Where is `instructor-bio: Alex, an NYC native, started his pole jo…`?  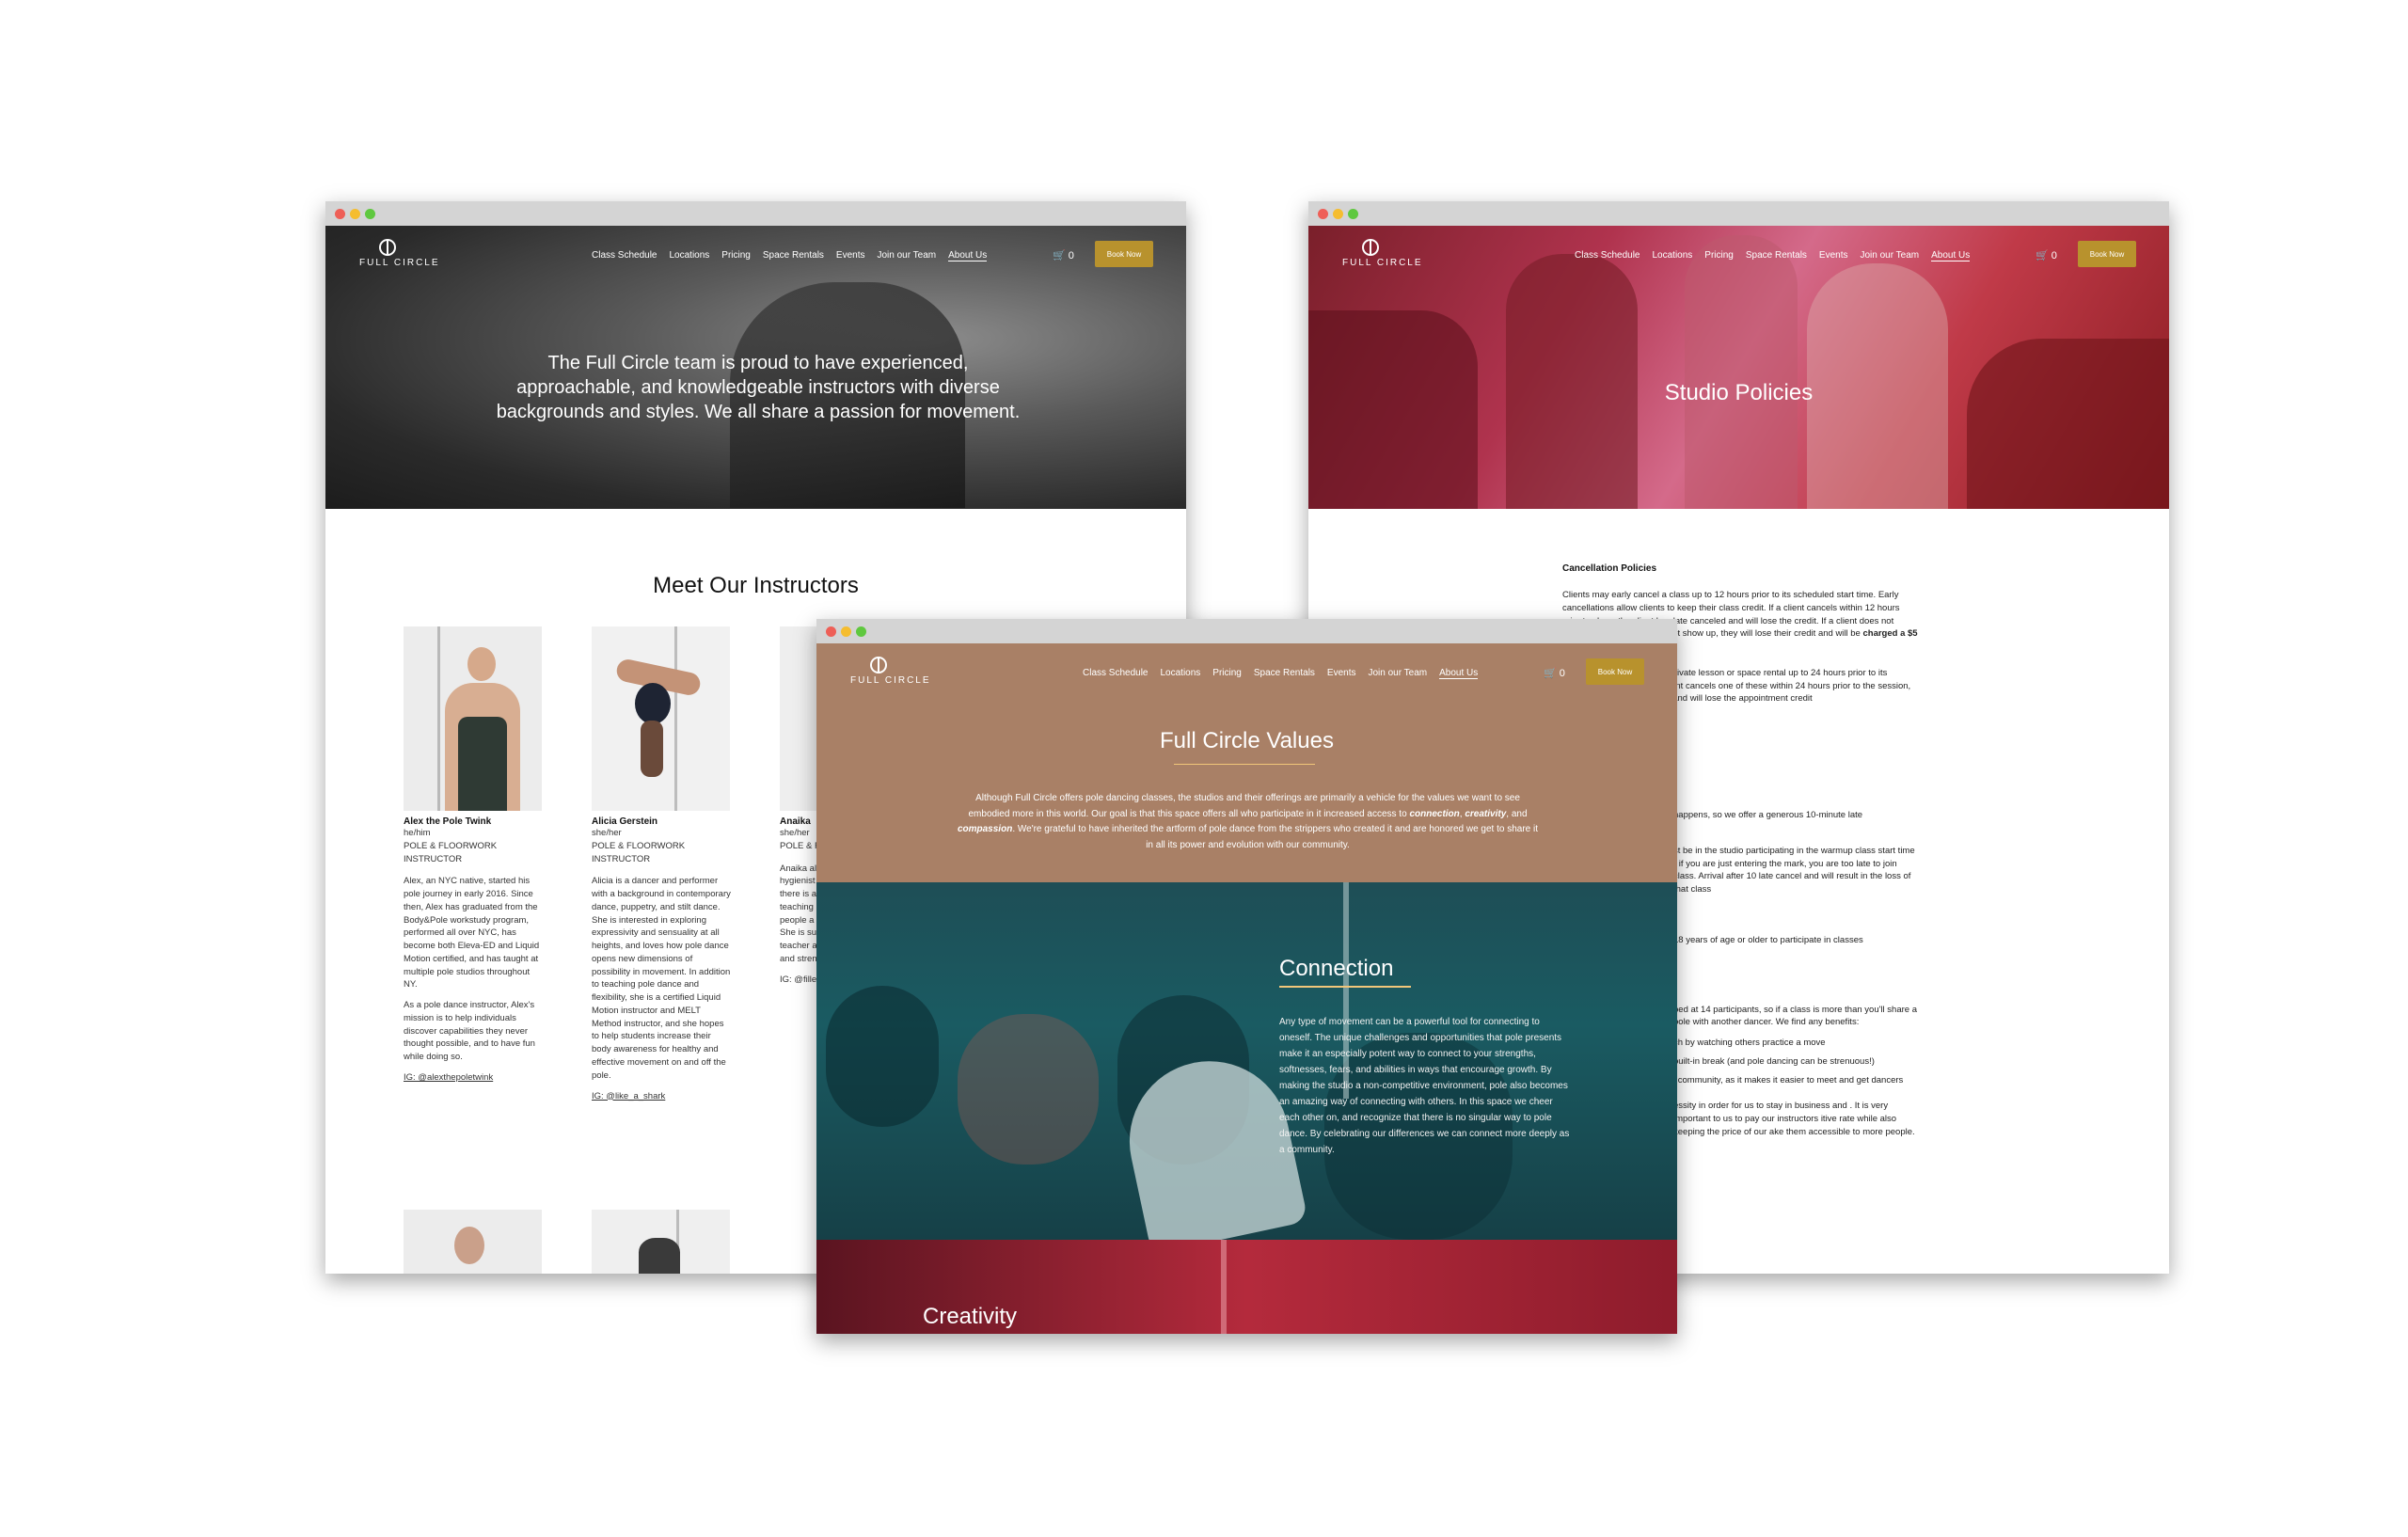
instructor-bio: Alex, an NYC native, started his pole jo… is located at coordinates (472, 933).